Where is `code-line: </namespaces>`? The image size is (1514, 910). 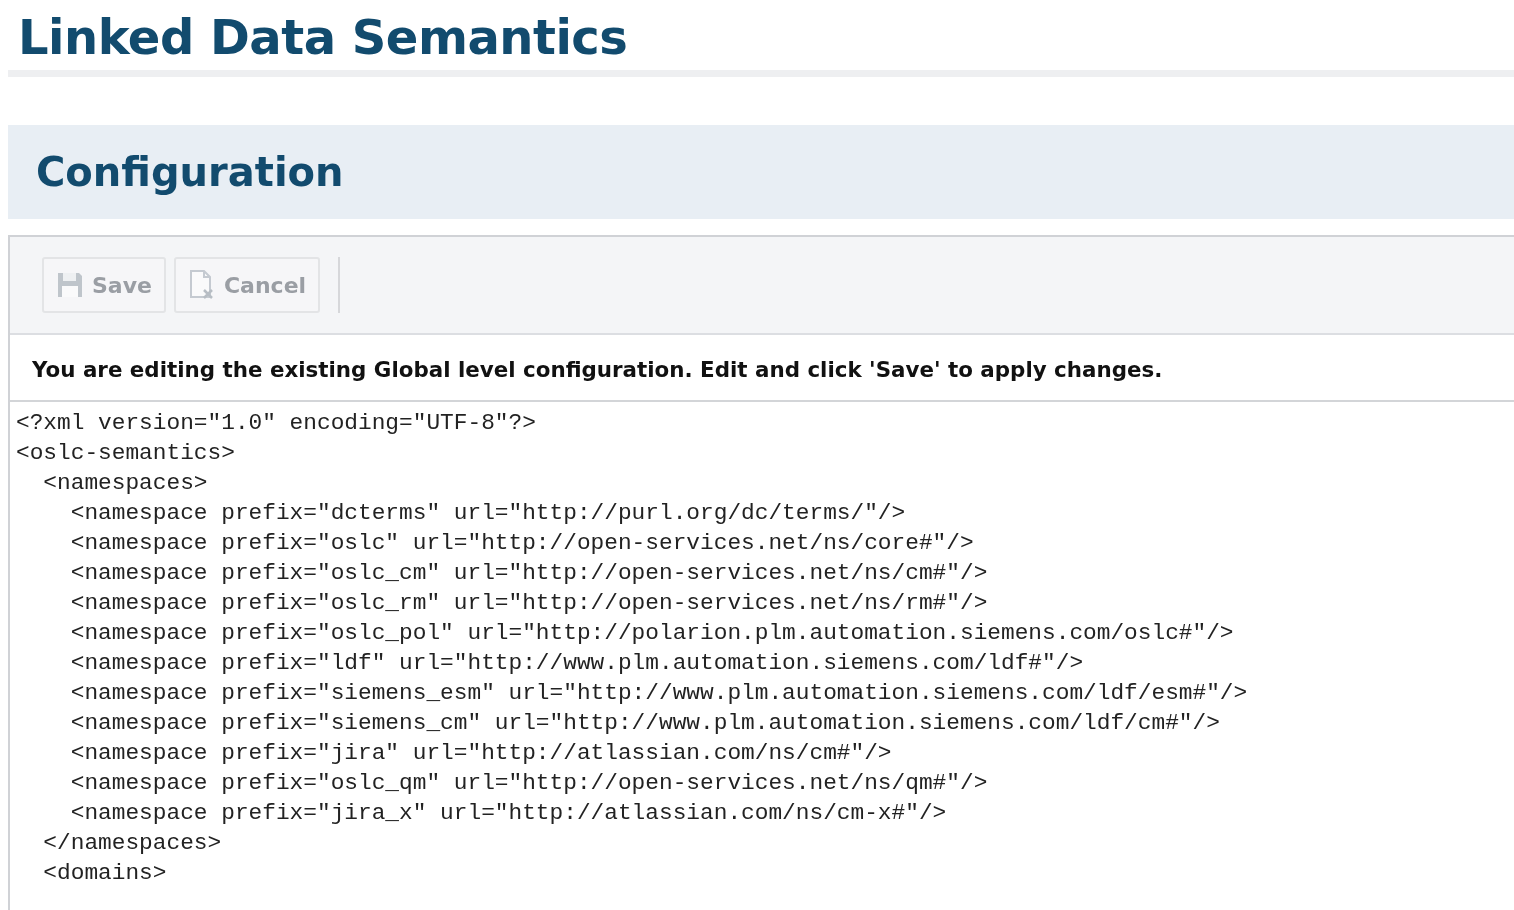
code-line: </namespaces> is located at coordinates (132, 844).